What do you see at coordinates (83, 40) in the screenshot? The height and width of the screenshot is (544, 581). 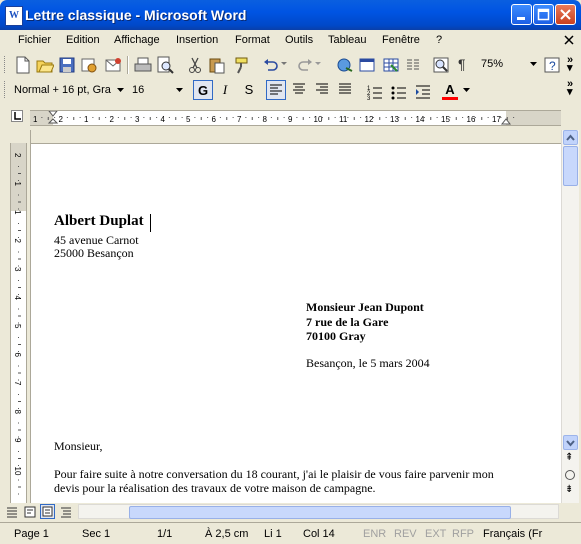 I see `menu-edition: Edition` at bounding box center [83, 40].